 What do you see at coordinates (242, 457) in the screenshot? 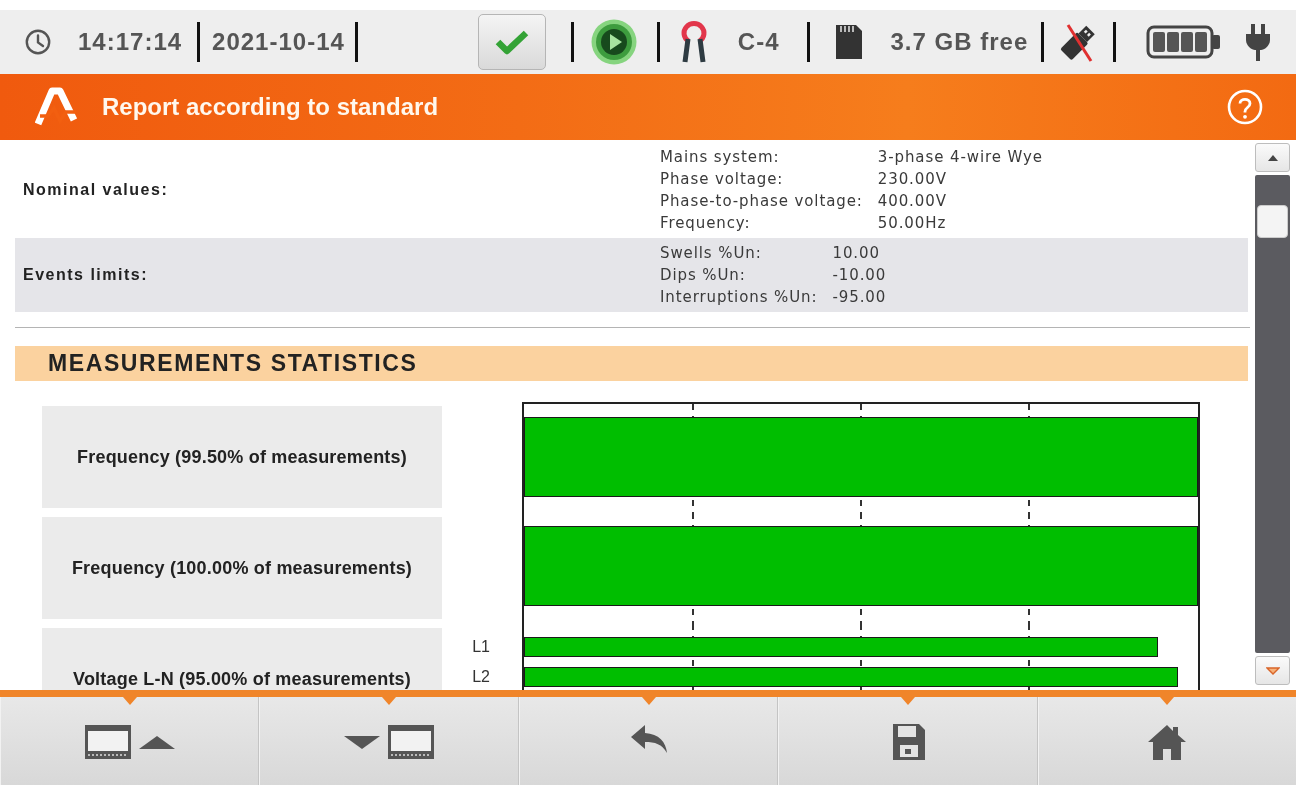
I see `statistic-label: Frequency (99.50% of measurements)` at bounding box center [242, 457].